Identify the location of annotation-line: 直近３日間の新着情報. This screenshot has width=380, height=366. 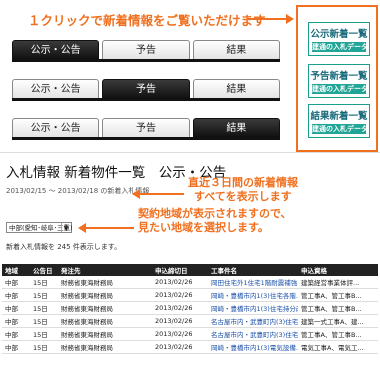
(243, 182).